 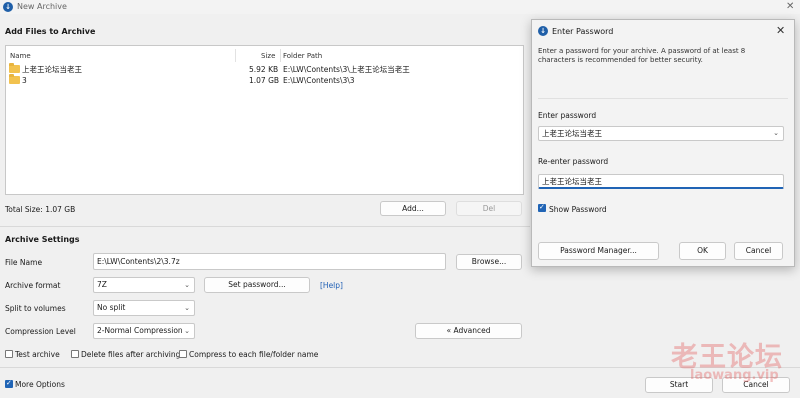 What do you see at coordinates (543, 31) in the screenshot?
I see `dialog-logo-icon: ↓` at bounding box center [543, 31].